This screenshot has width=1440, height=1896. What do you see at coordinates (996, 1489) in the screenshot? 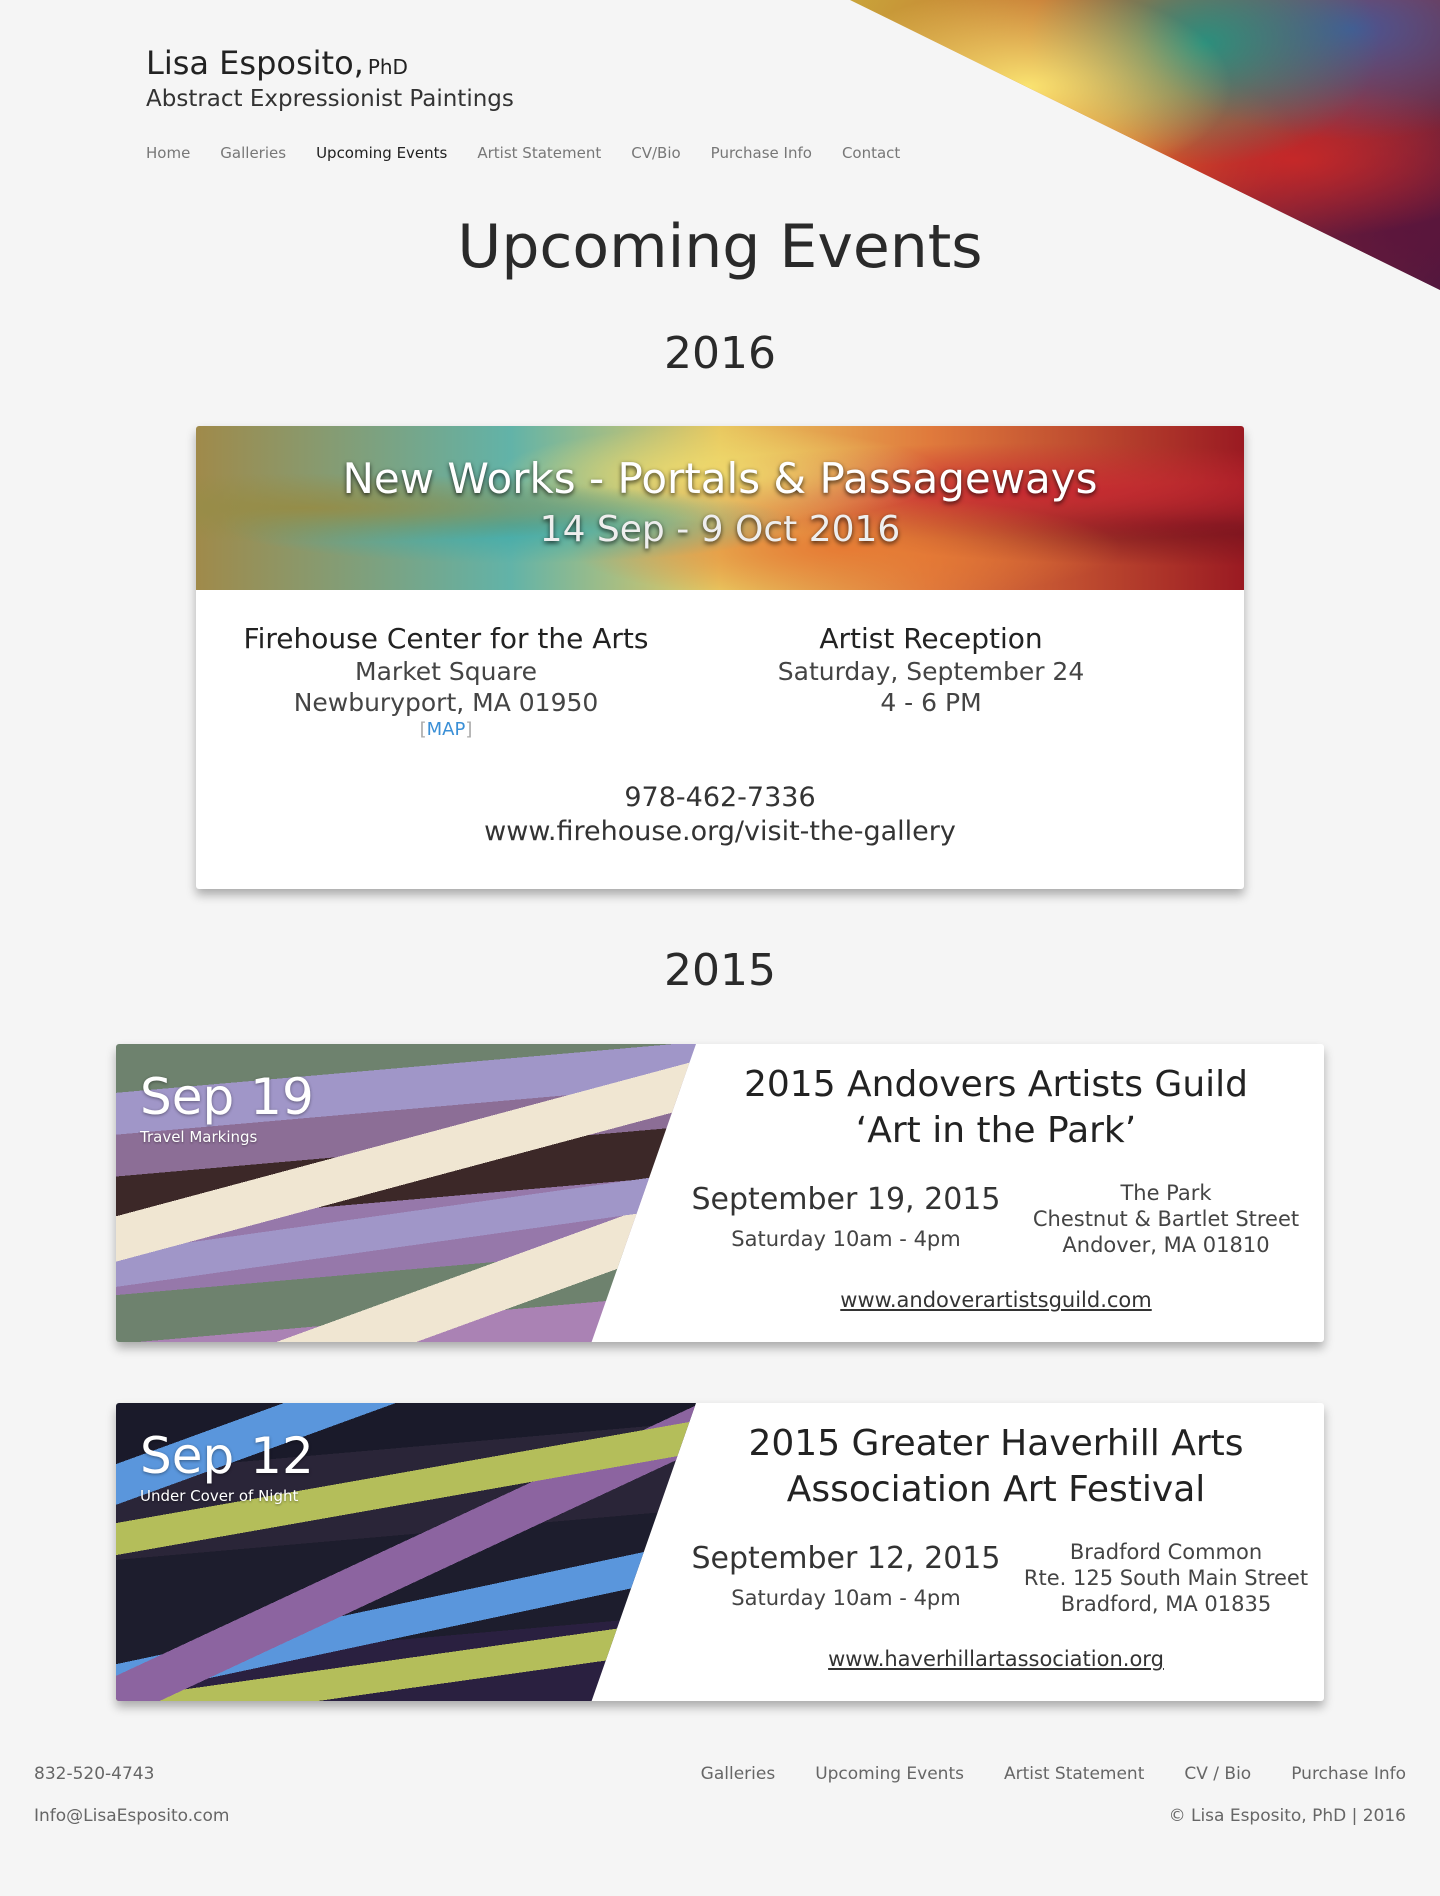
I see `event-title-line2: Association Art Festival` at bounding box center [996, 1489].